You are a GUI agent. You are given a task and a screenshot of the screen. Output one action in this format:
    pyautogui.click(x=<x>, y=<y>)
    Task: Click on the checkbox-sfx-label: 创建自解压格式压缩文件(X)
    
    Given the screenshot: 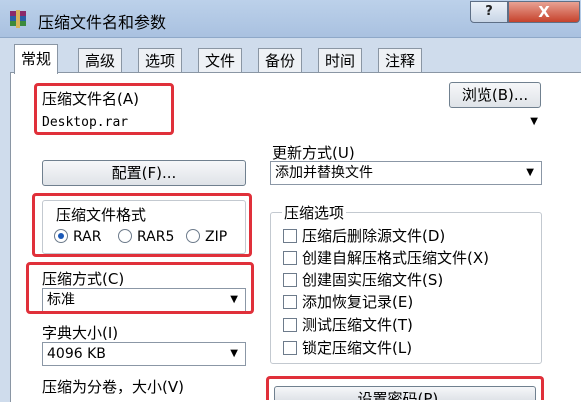 What is the action you would take?
    pyautogui.click(x=395, y=258)
    